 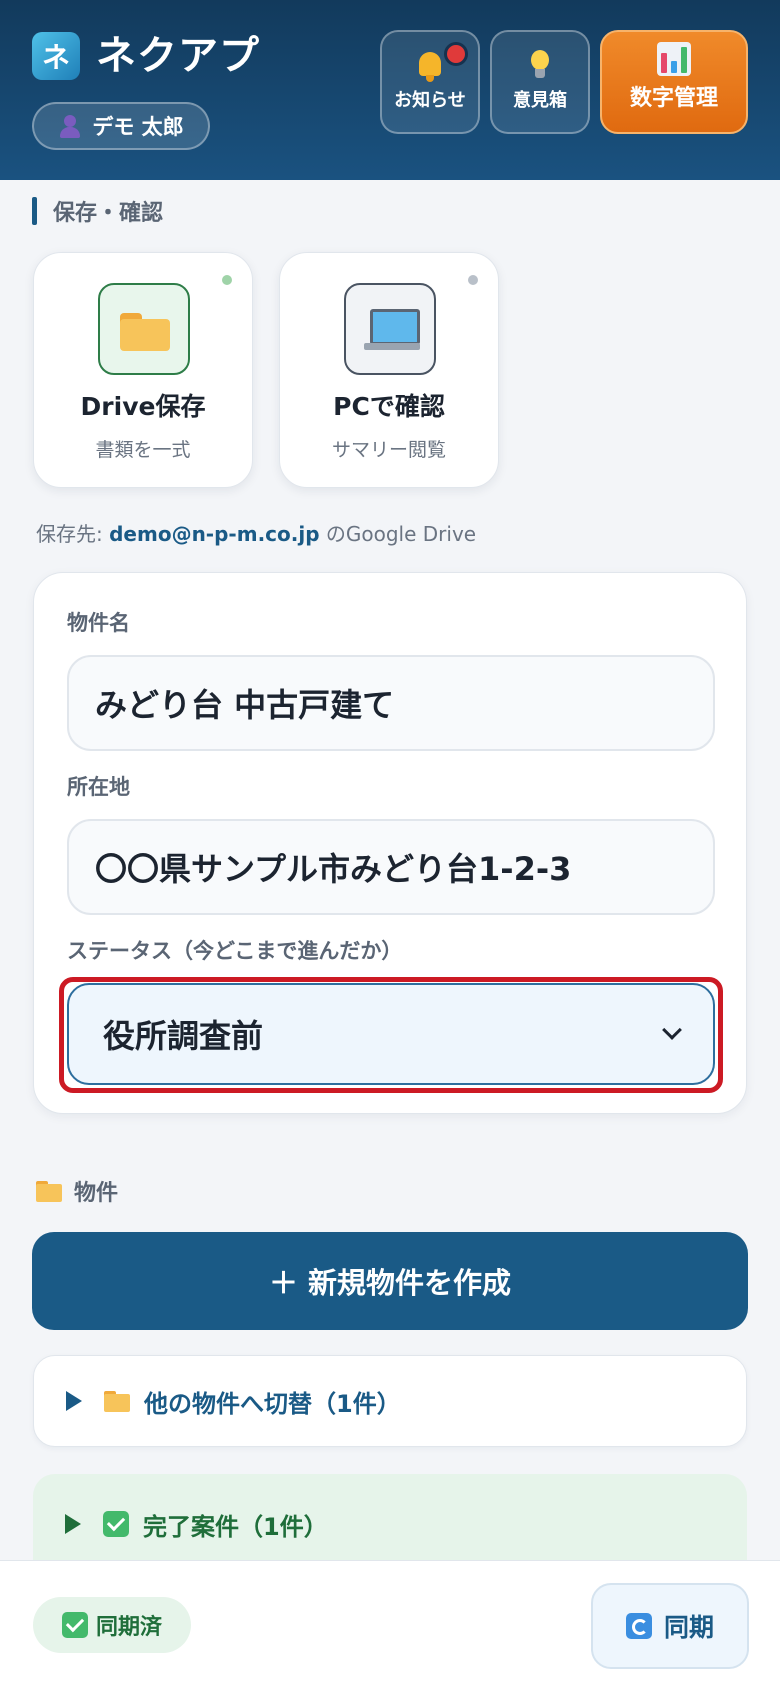 I want to click on pc-view-card: PCで確認 サマリー閲覧, so click(x=389, y=370).